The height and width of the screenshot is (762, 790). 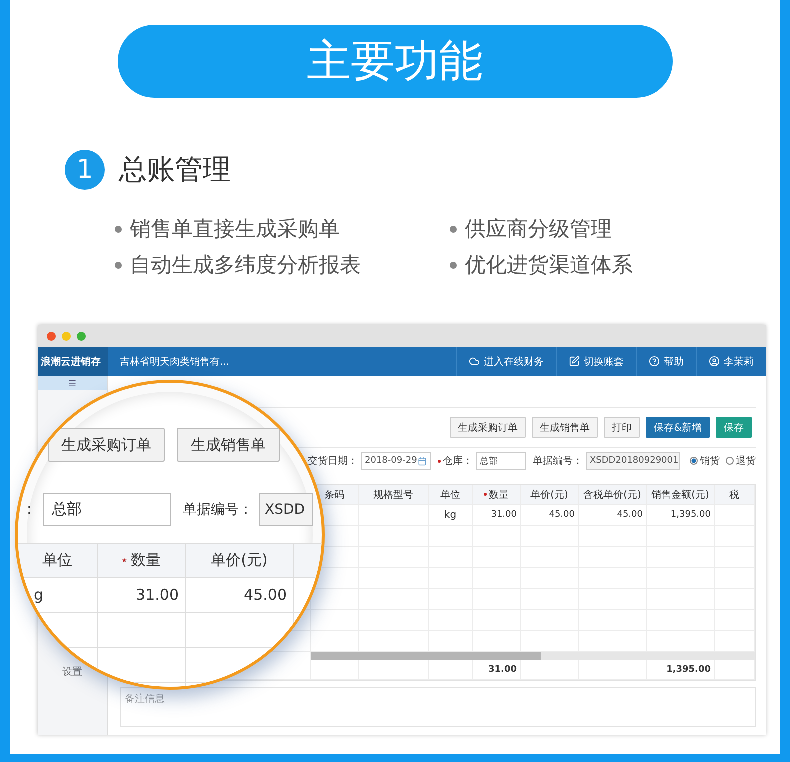 What do you see at coordinates (29, 509) in the screenshot?
I see `field-label: ：` at bounding box center [29, 509].